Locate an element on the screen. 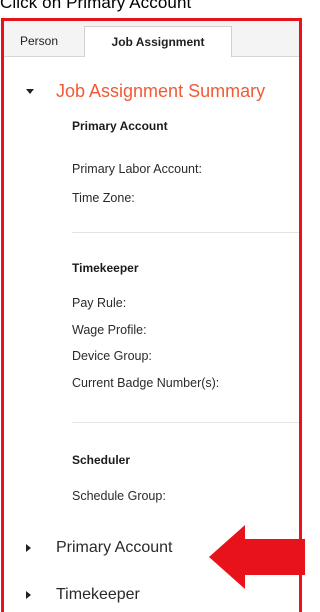 The height and width of the screenshot is (612, 320). device-group-label: Device Group: is located at coordinates (112, 356).